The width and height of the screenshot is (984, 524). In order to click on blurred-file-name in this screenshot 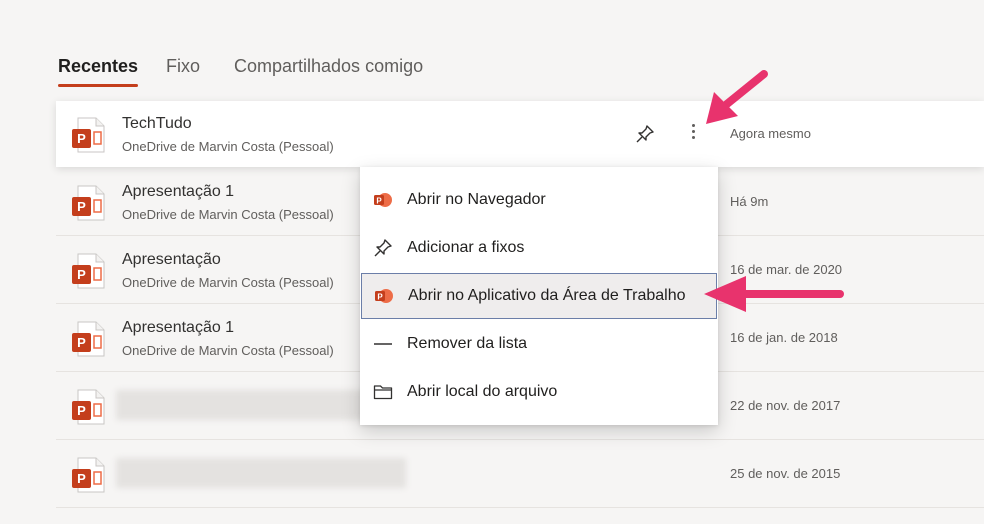, I will do `click(261, 473)`.